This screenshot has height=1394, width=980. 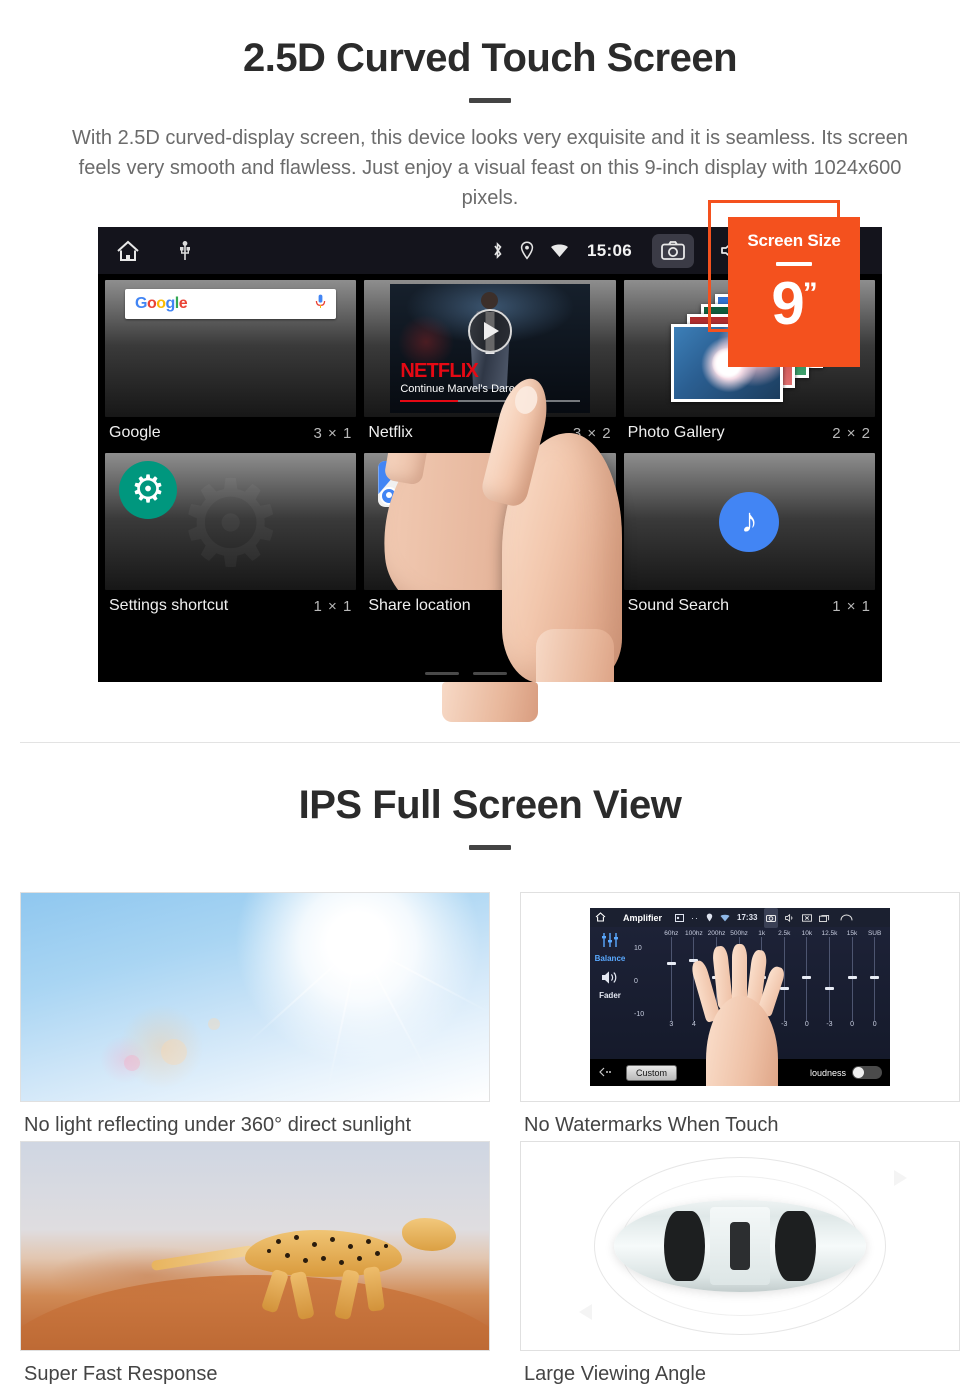 I want to click on fader-icon, so click(x=610, y=980).